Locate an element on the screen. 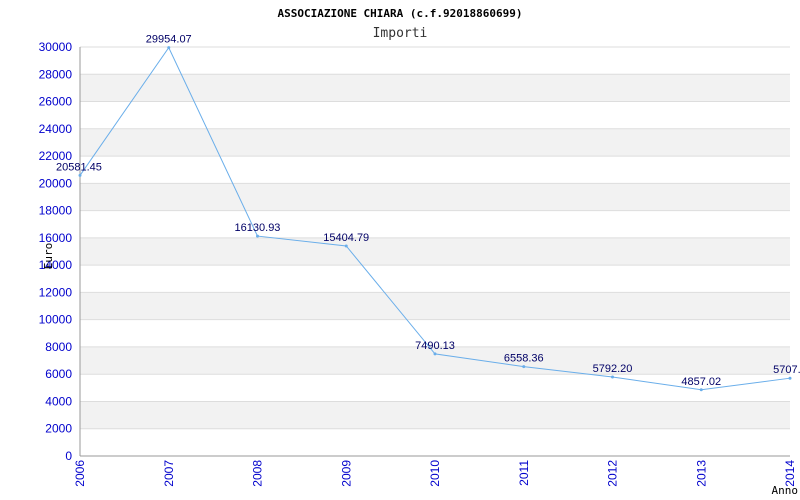  data-label: 5707.4 is located at coordinates (786, 370).